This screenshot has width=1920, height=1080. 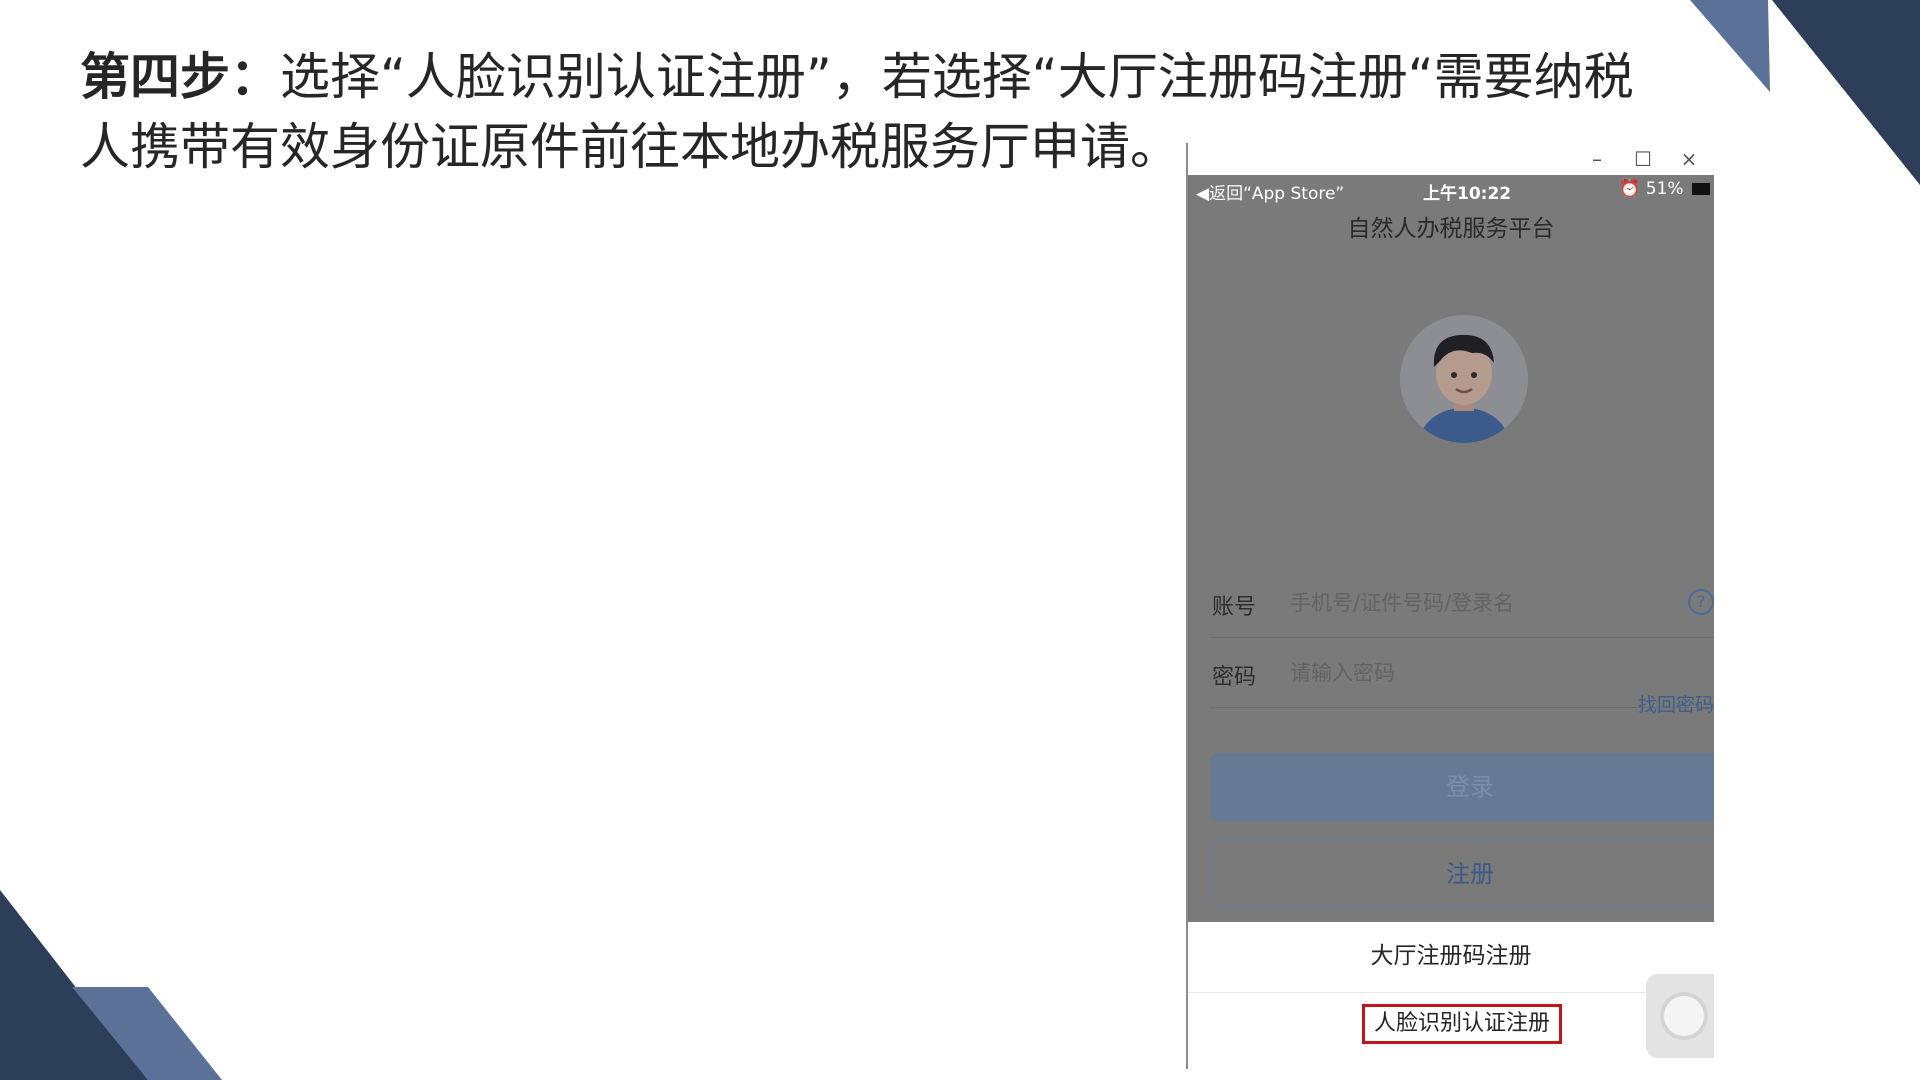 I want to click on hall-code-register-option: 大厅注册码注册, so click(x=1451, y=956).